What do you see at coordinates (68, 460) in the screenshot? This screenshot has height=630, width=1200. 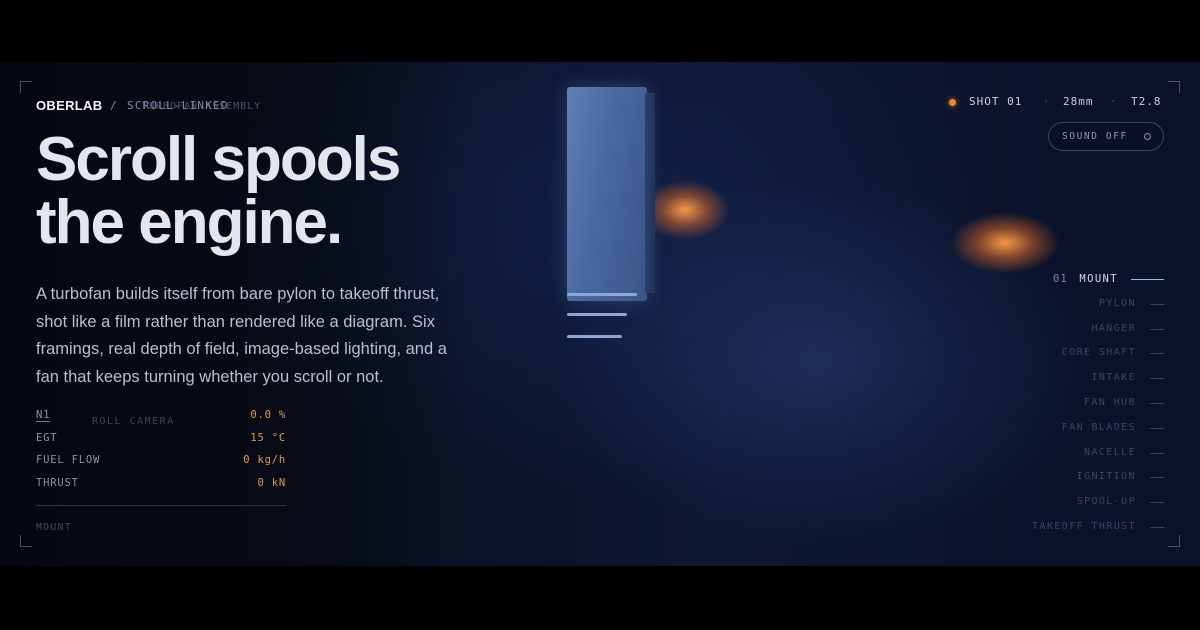 I see `telemetry-label: FUEL FLOW` at bounding box center [68, 460].